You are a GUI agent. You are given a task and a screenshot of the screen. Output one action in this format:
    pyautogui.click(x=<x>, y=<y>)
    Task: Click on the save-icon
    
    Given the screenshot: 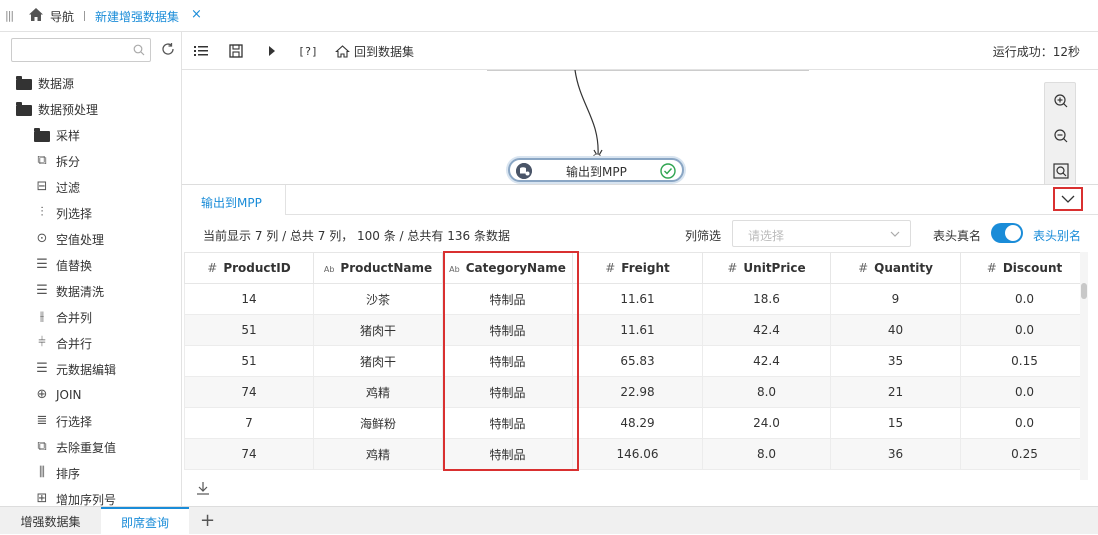 What is the action you would take?
    pyautogui.click(x=236, y=51)
    